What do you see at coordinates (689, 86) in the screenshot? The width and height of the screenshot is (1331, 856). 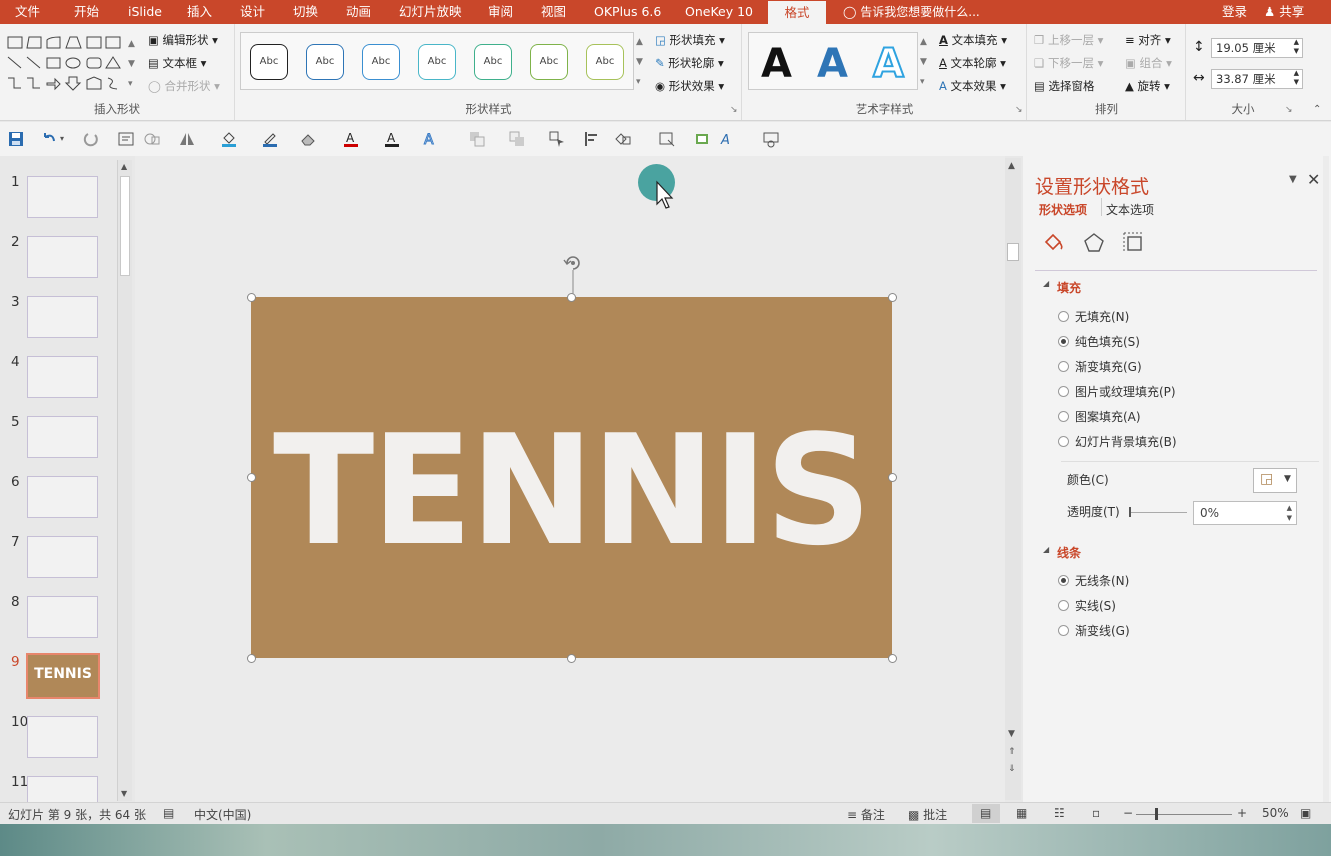 I see `shape-effect-button: ◉ 形状效果 ▾` at bounding box center [689, 86].